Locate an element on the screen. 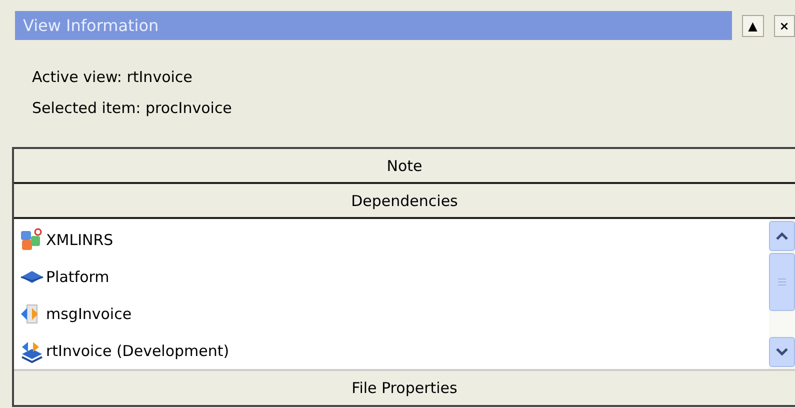 The image size is (795, 408). close-button: × is located at coordinates (784, 25).